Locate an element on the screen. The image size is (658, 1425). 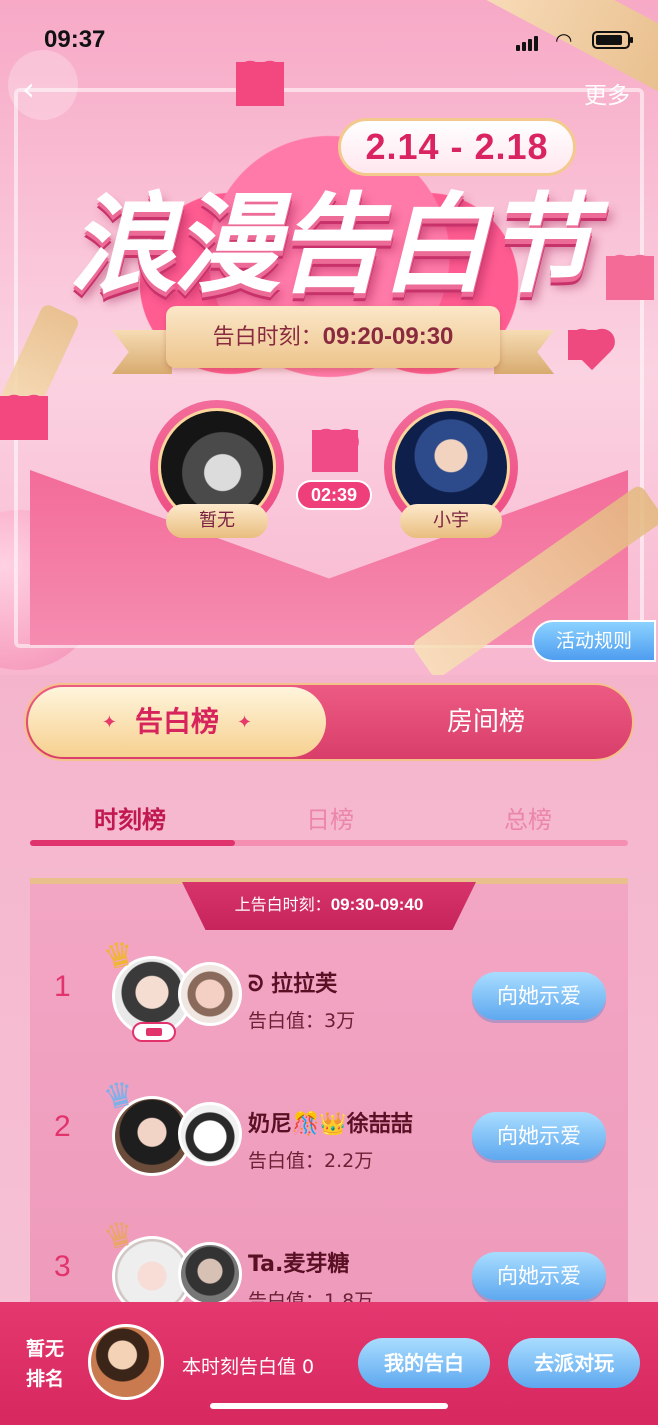
tab-moment-board: 时刻榜 is located at coordinates (130, 817).